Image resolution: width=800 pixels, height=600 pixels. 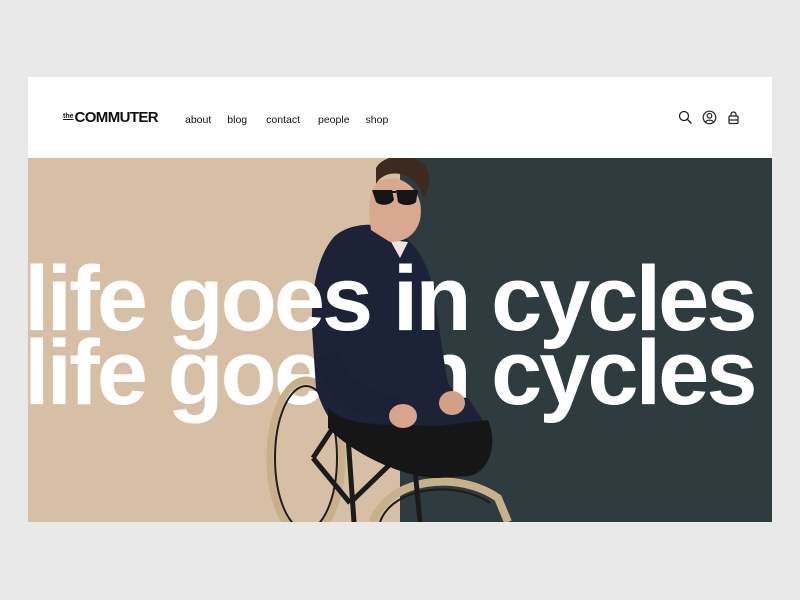 I want to click on nav-blog: blog, so click(x=237, y=120).